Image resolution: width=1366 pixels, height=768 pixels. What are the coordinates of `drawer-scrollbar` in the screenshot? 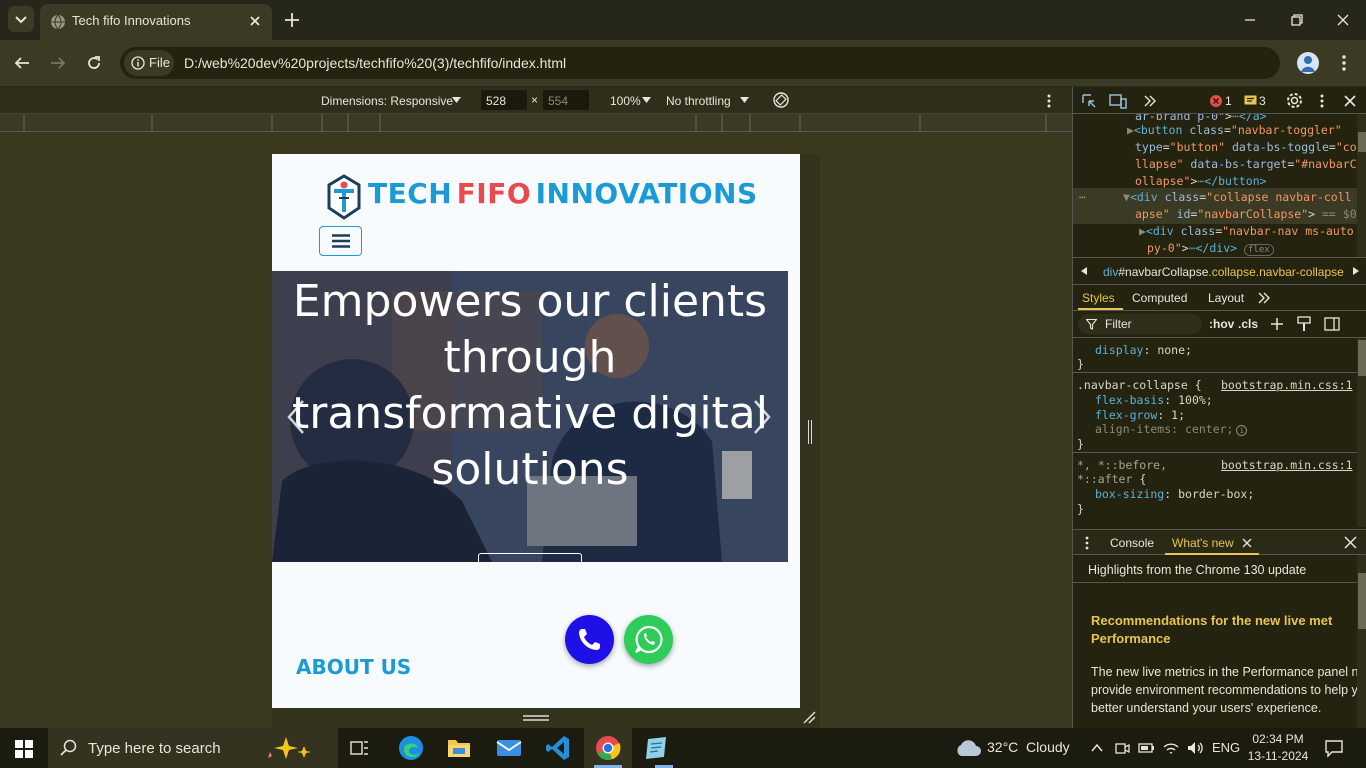 It's located at (1361, 641).